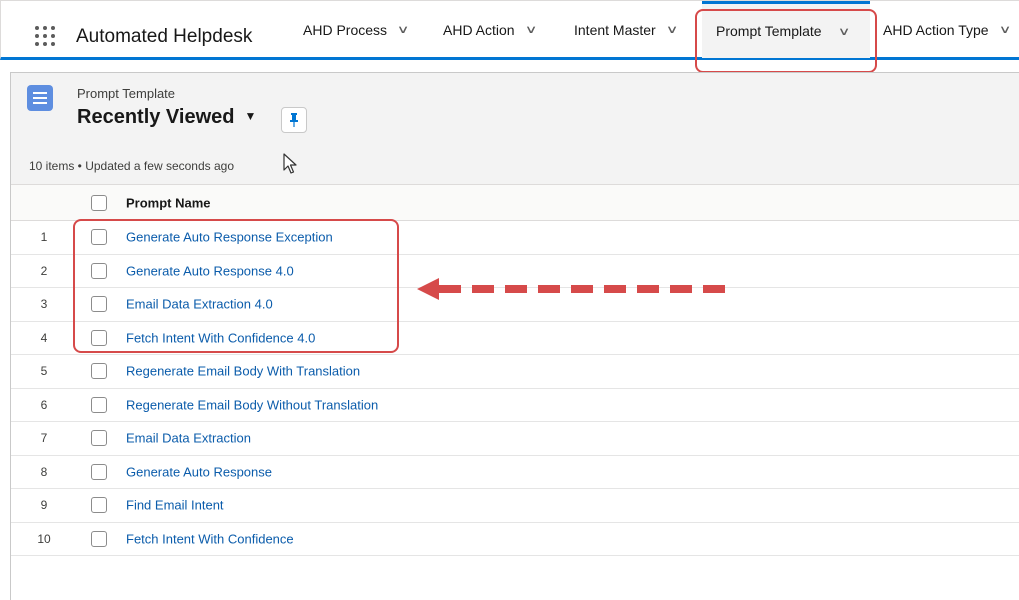 Image resolution: width=1019 pixels, height=600 pixels. I want to click on row-number: 6, so click(44, 404).